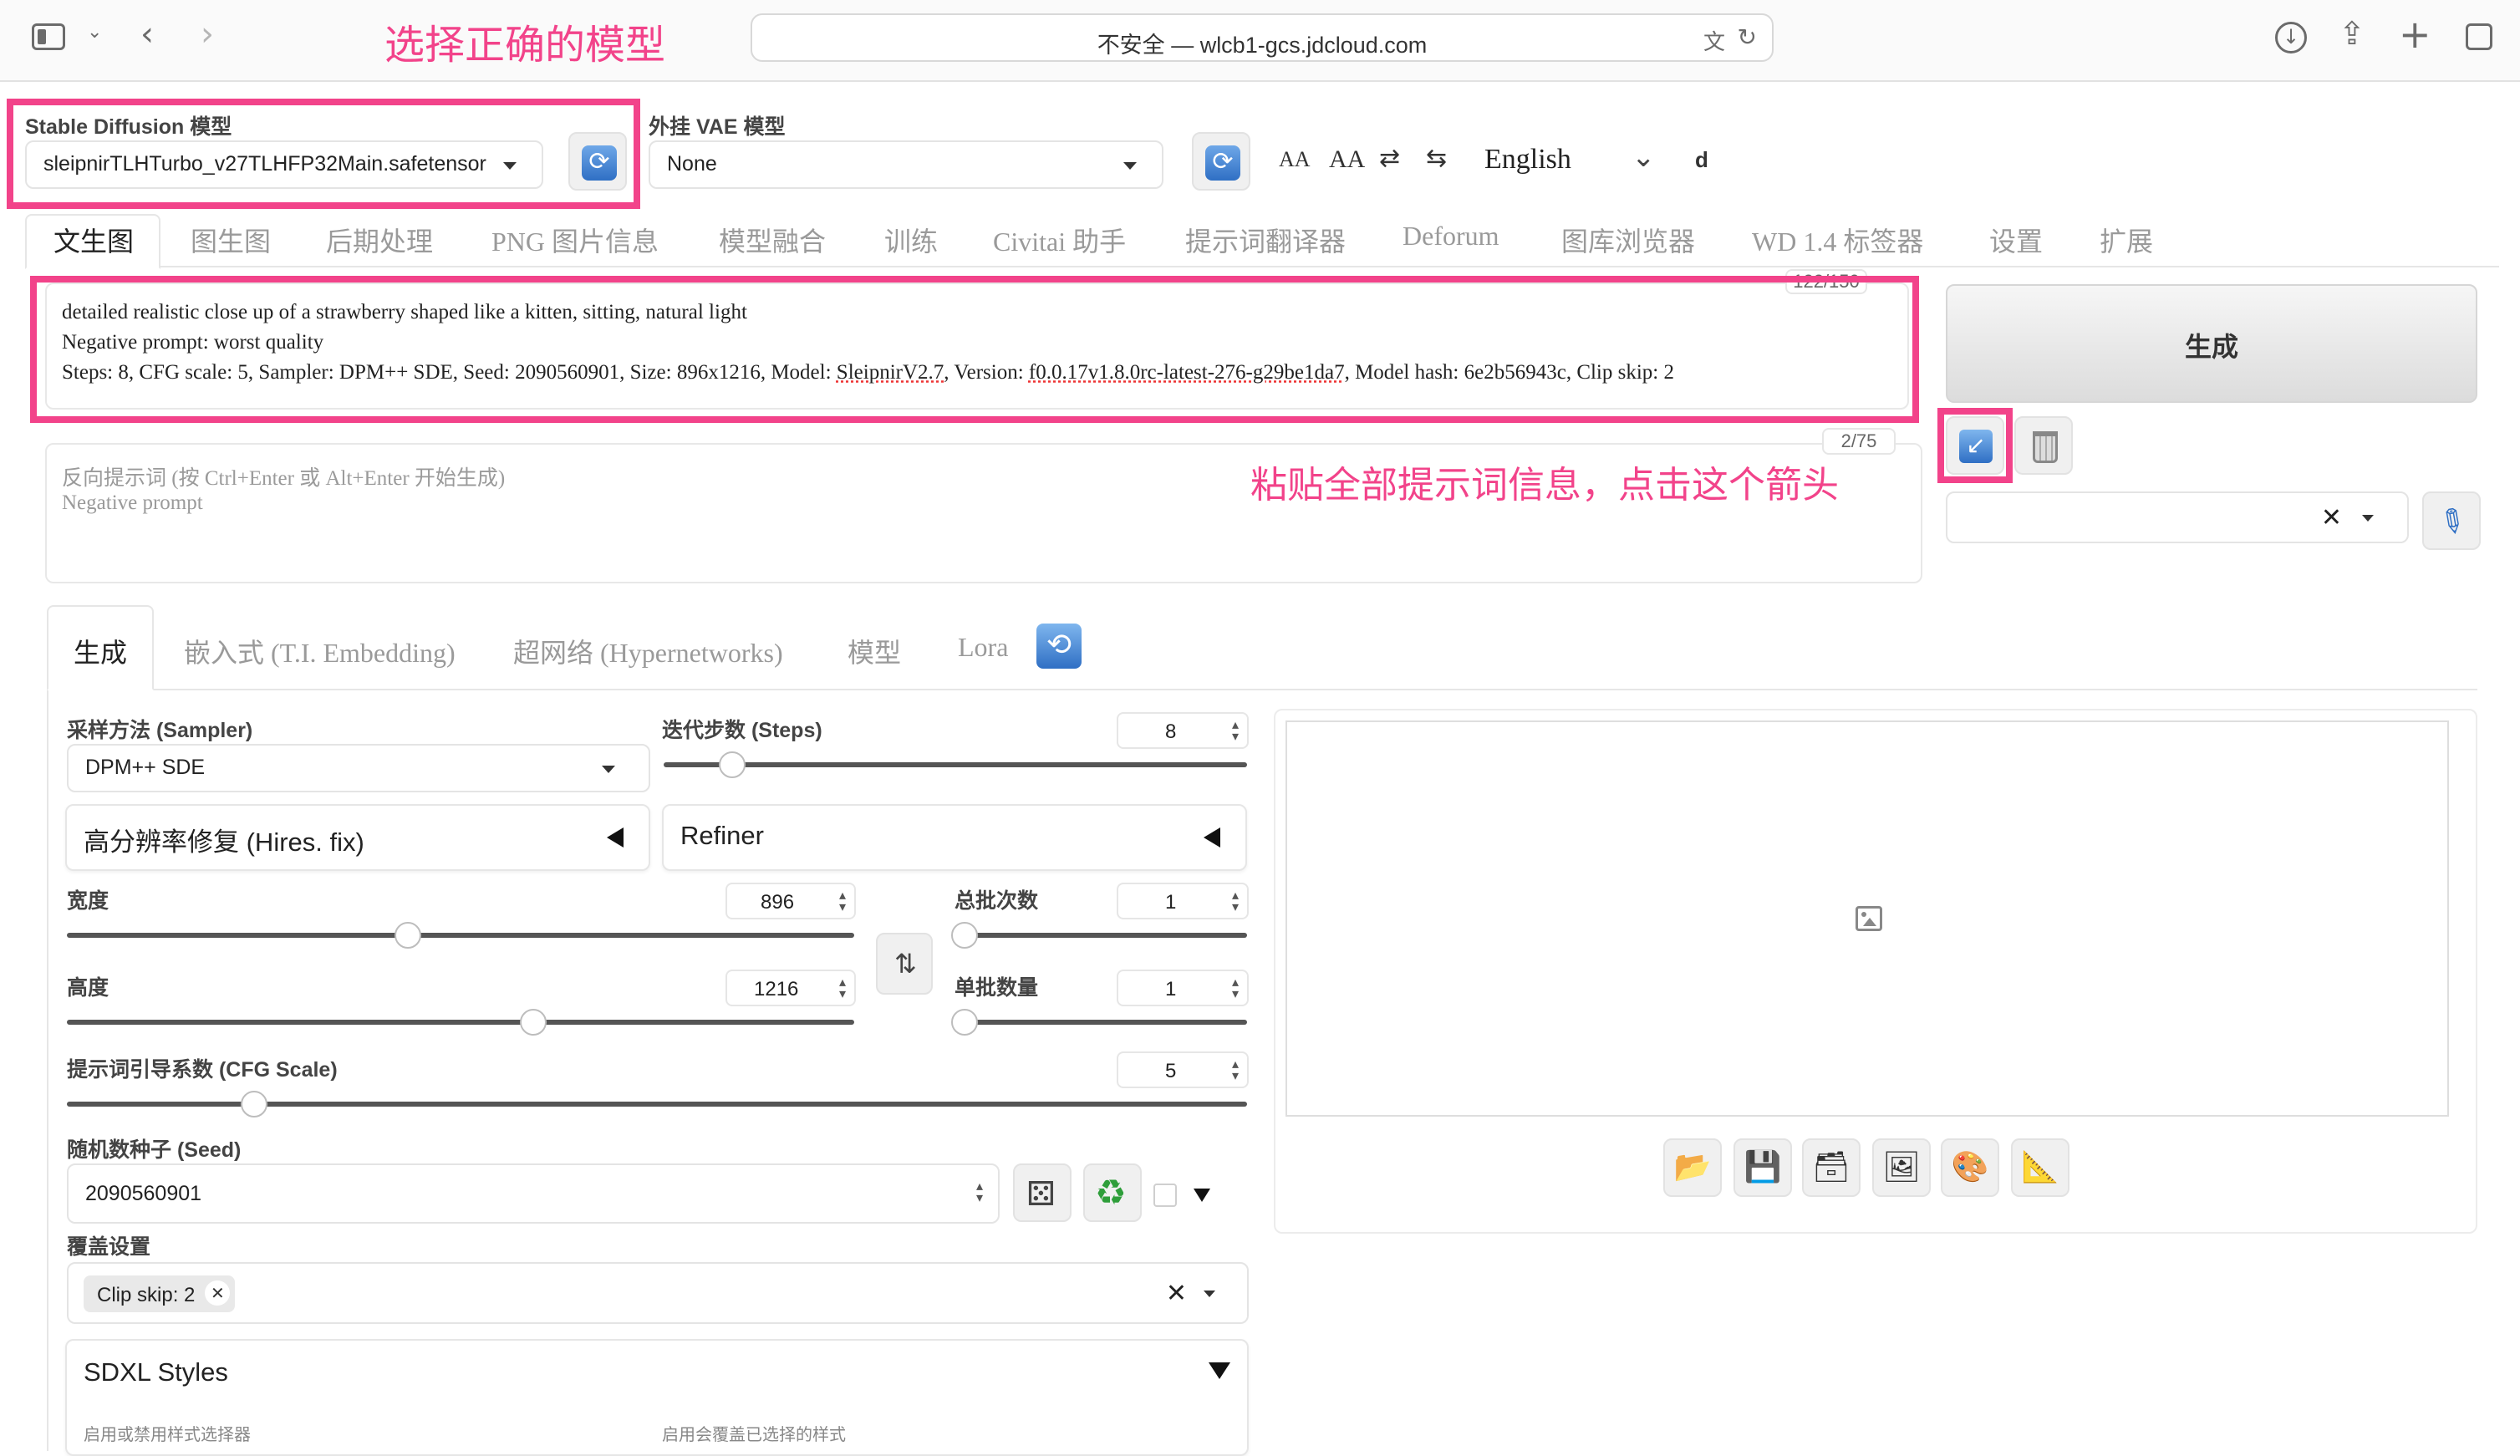 This screenshot has width=2520, height=1456. I want to click on download-icon: ↓, so click(2291, 37).